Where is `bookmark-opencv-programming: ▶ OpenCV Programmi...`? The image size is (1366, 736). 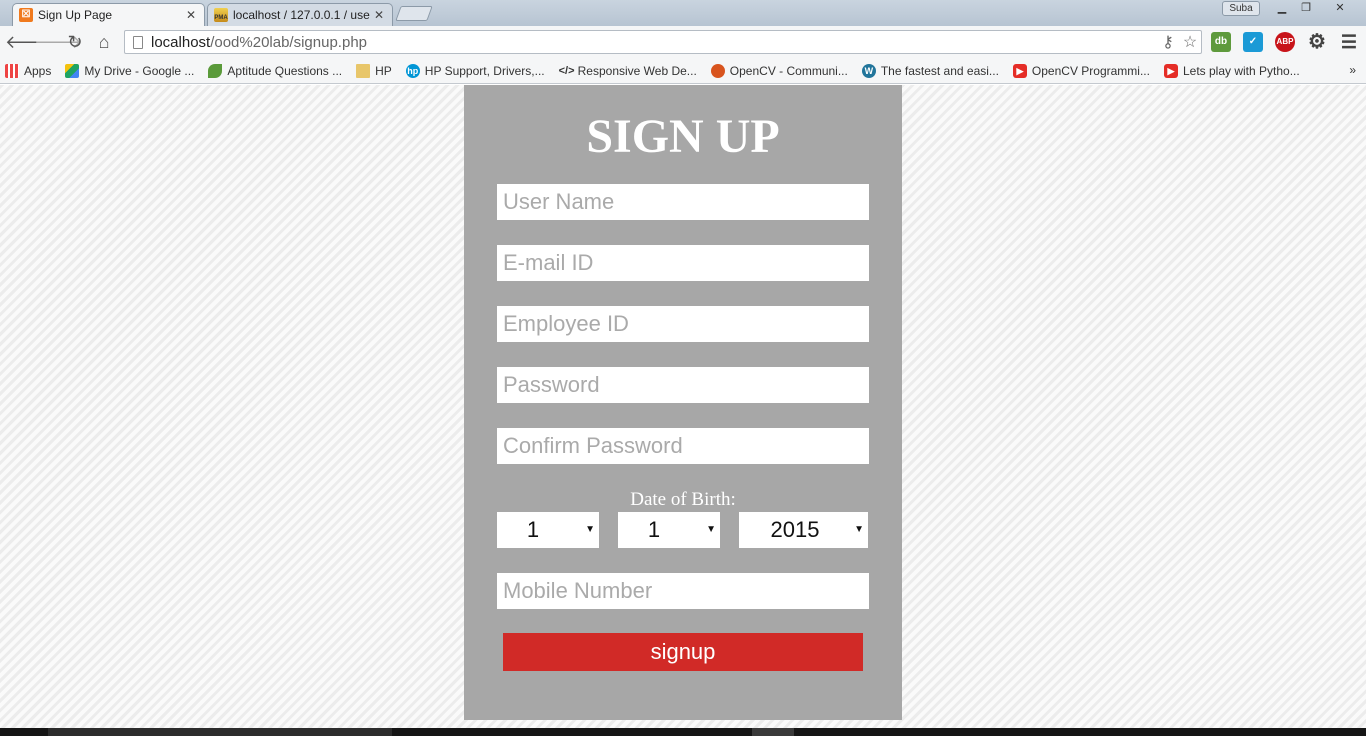 bookmark-opencv-programming: ▶ OpenCV Programmi... is located at coordinates (1081, 70).